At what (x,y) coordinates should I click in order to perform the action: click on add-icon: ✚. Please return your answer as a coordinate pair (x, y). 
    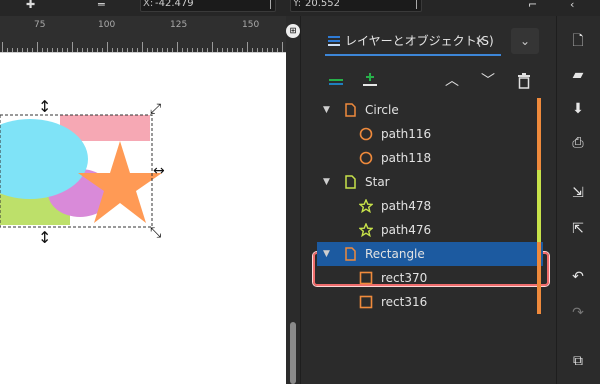
    Looking at the image, I should click on (30, 5).